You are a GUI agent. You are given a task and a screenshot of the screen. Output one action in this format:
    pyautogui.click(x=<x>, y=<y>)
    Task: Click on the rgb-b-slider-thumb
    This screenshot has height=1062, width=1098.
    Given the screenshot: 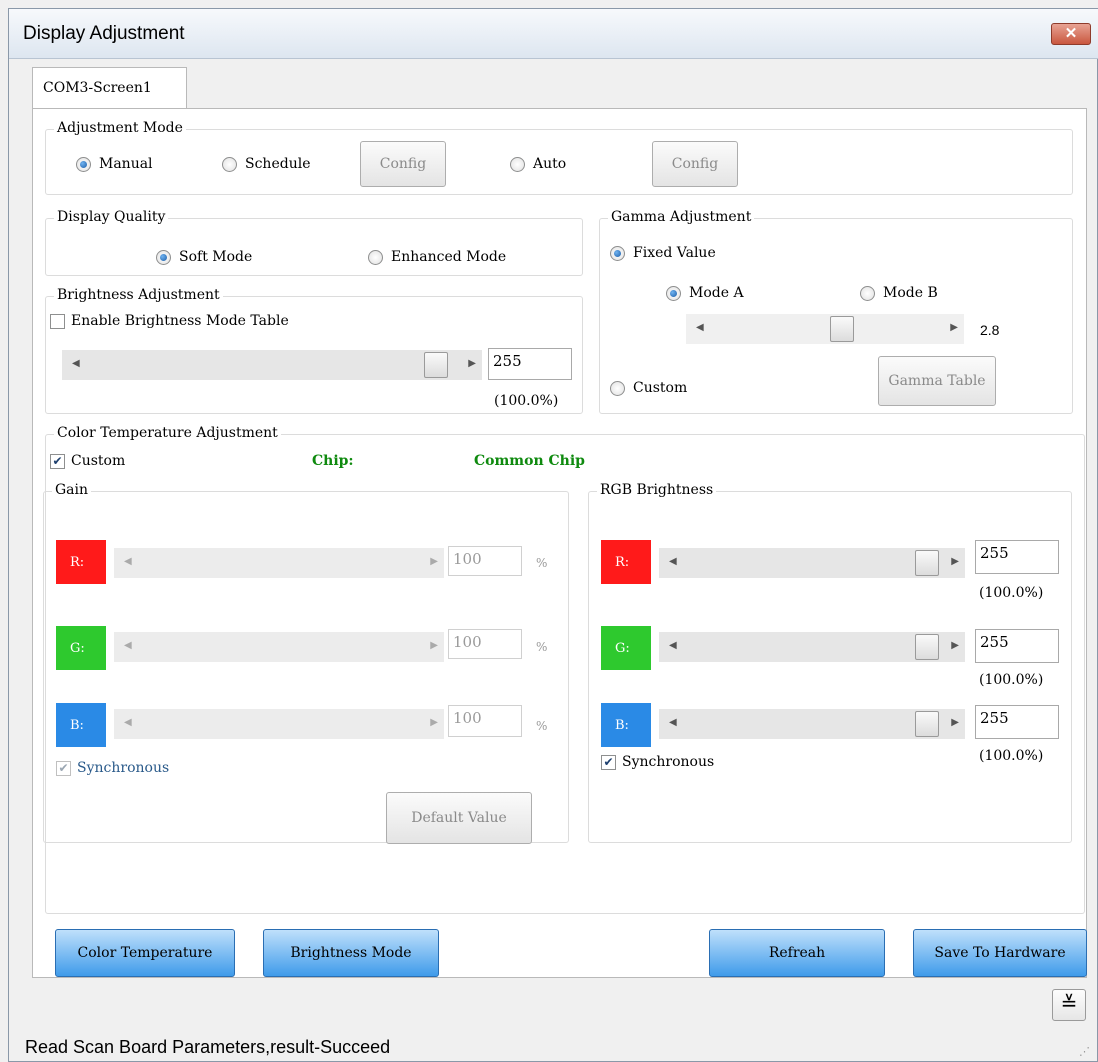 What is the action you would take?
    pyautogui.click(x=927, y=724)
    